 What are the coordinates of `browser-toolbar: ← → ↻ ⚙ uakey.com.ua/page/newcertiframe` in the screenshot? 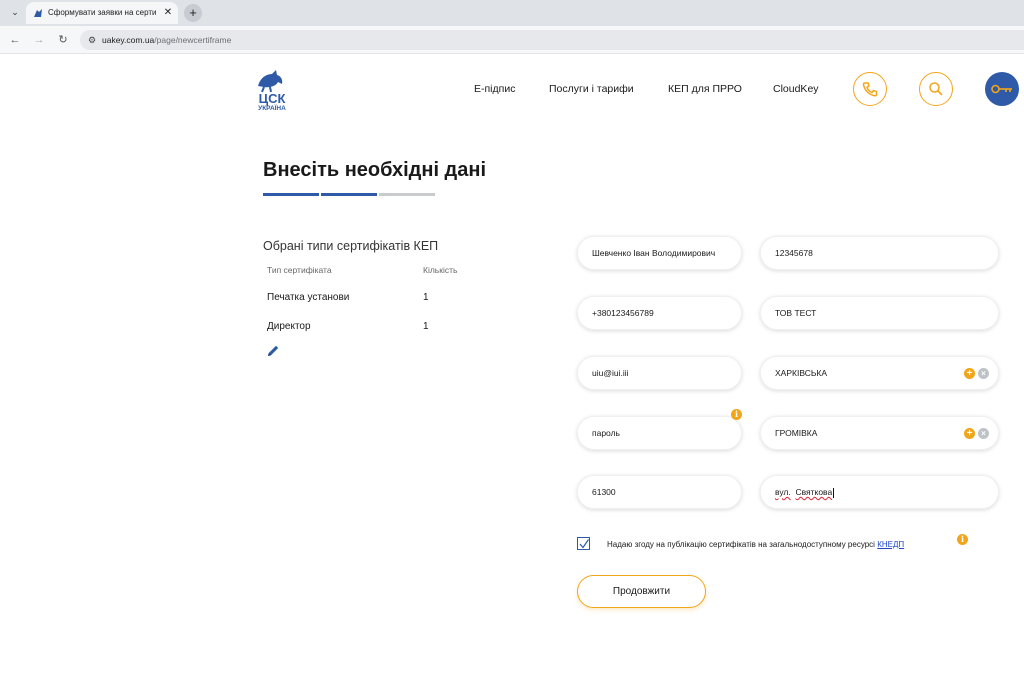 It's located at (512, 40).